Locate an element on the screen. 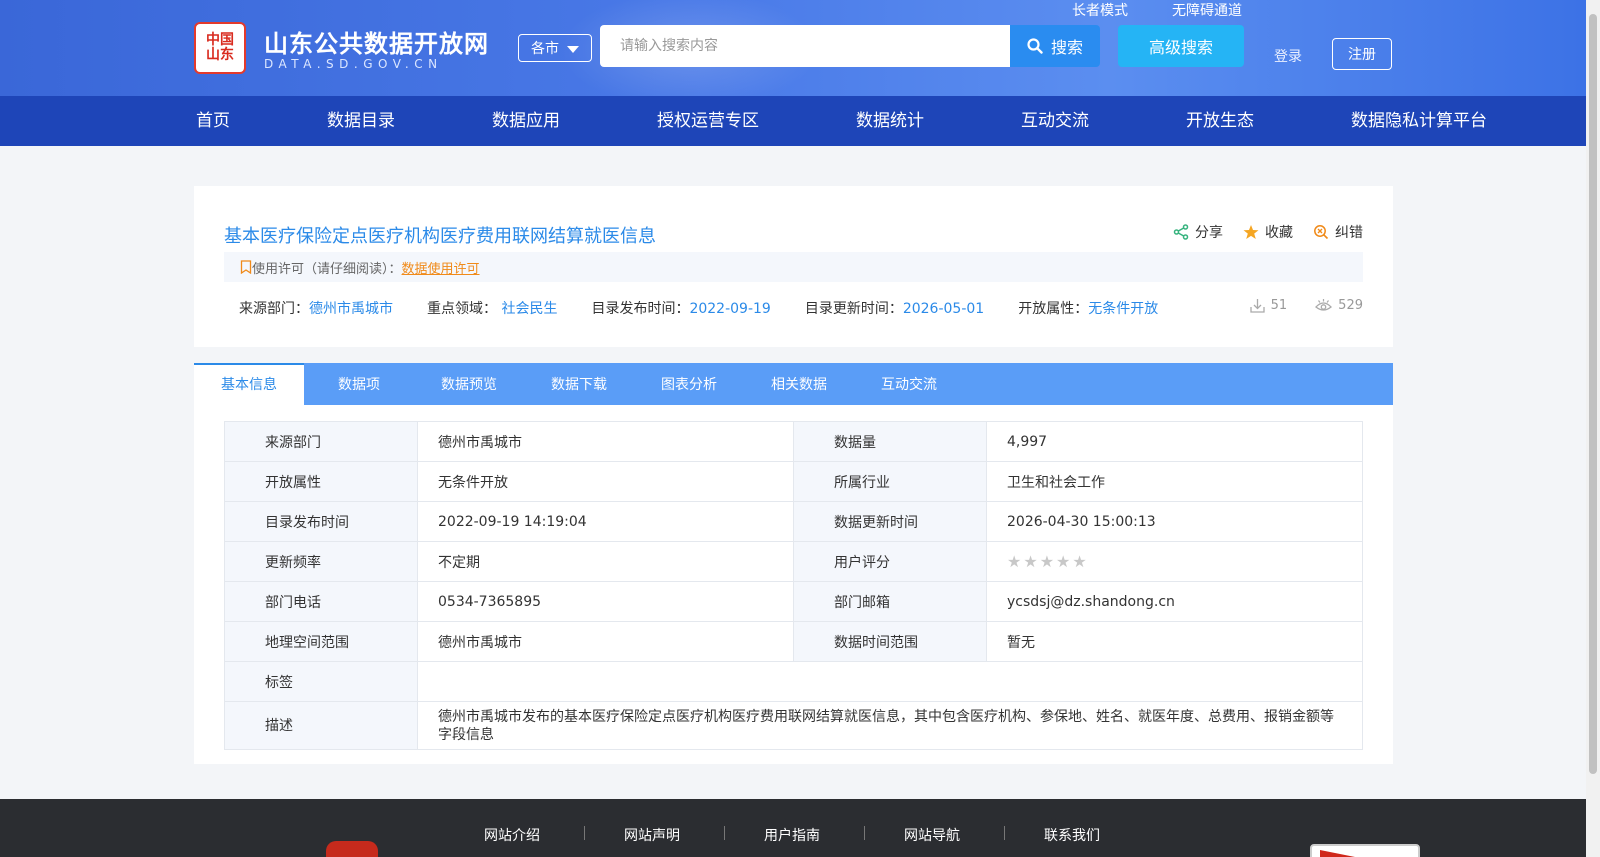  site-footer: 网站介绍 网站声明 用户指南 网站导航 联系我们 is located at coordinates (793, 828).